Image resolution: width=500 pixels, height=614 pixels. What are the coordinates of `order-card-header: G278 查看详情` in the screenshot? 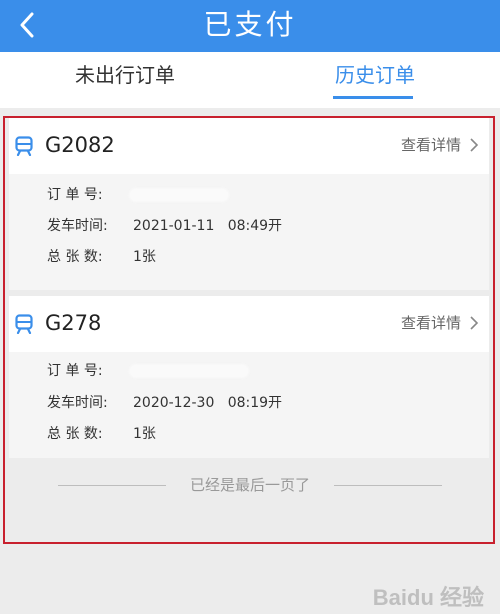 It's located at (249, 324).